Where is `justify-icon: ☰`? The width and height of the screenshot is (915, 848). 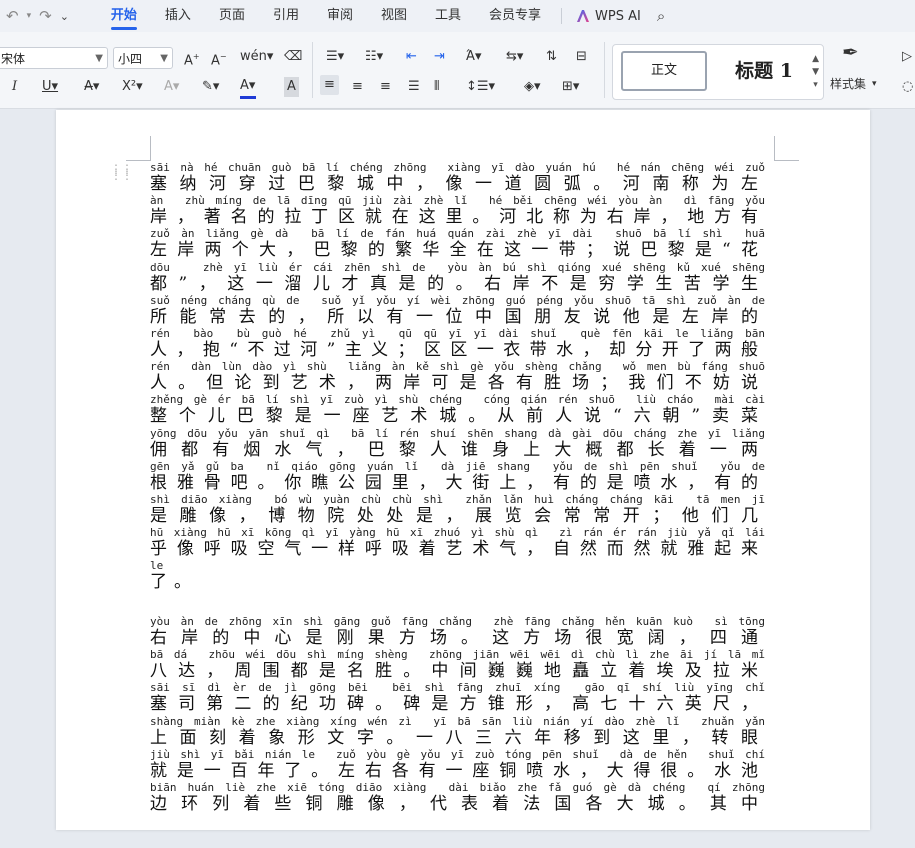 justify-icon: ☰ is located at coordinates (414, 87).